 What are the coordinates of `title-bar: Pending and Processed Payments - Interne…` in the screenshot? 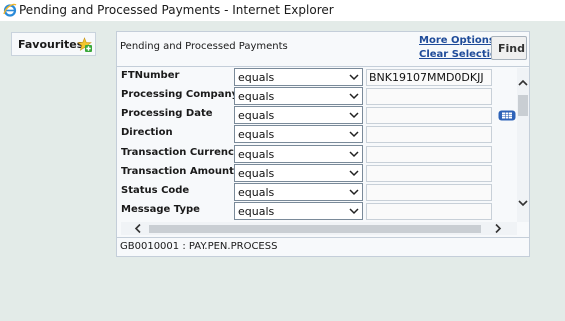 It's located at (282, 10).